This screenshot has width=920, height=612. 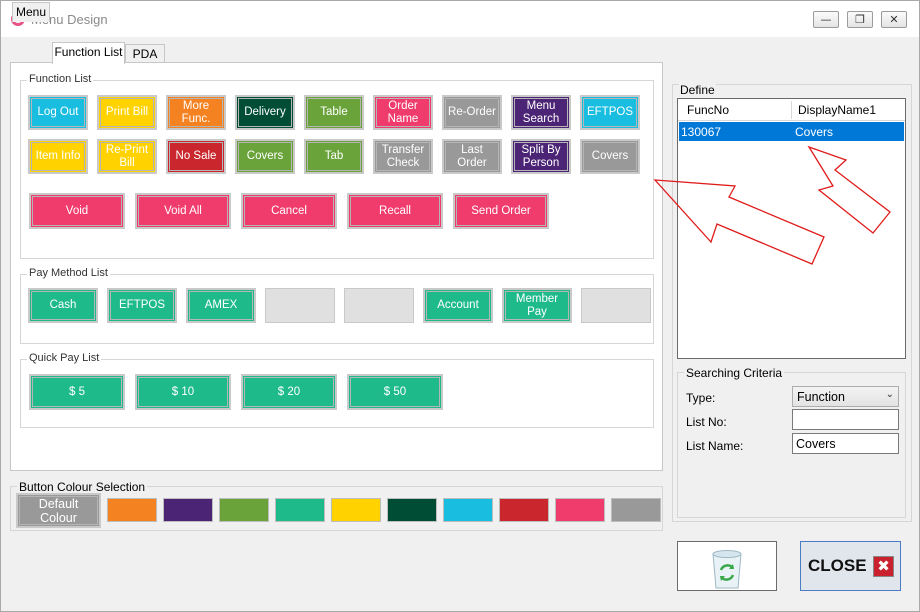 I want to click on function-button: Delivery, so click(x=265, y=112).